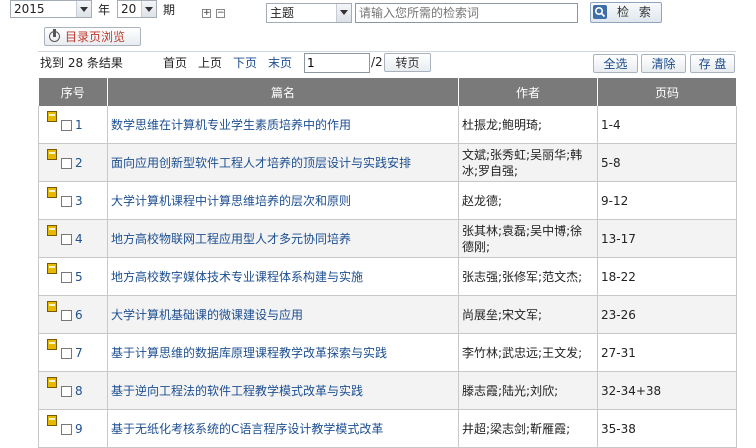 Image resolution: width=756 pixels, height=448 pixels. Describe the element at coordinates (626, 12) in the screenshot. I see `search-button: 检 索` at that location.